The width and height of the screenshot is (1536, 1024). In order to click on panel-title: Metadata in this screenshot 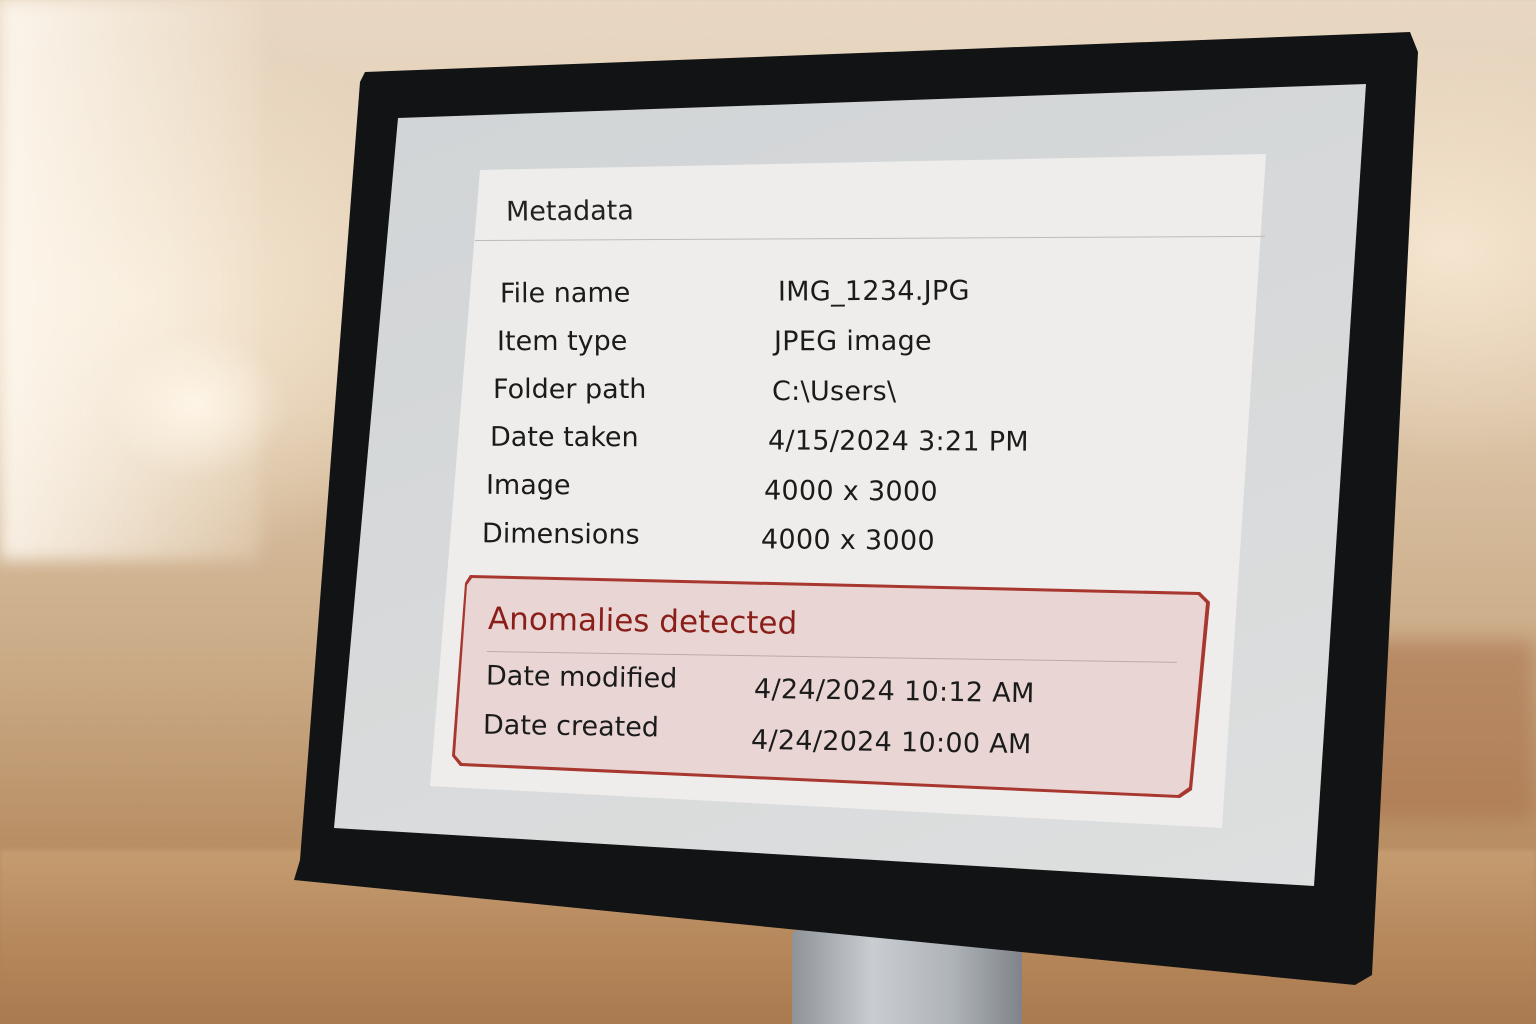, I will do `click(570, 211)`.